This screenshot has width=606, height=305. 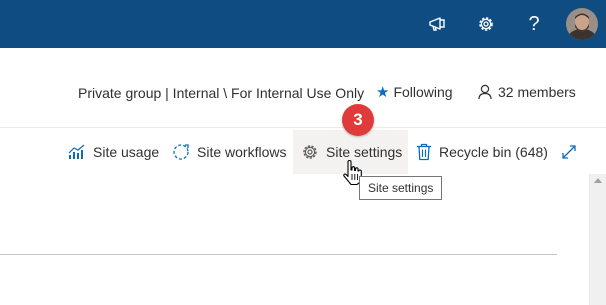 What do you see at coordinates (423, 92) in the screenshot?
I see `following-label: Following` at bounding box center [423, 92].